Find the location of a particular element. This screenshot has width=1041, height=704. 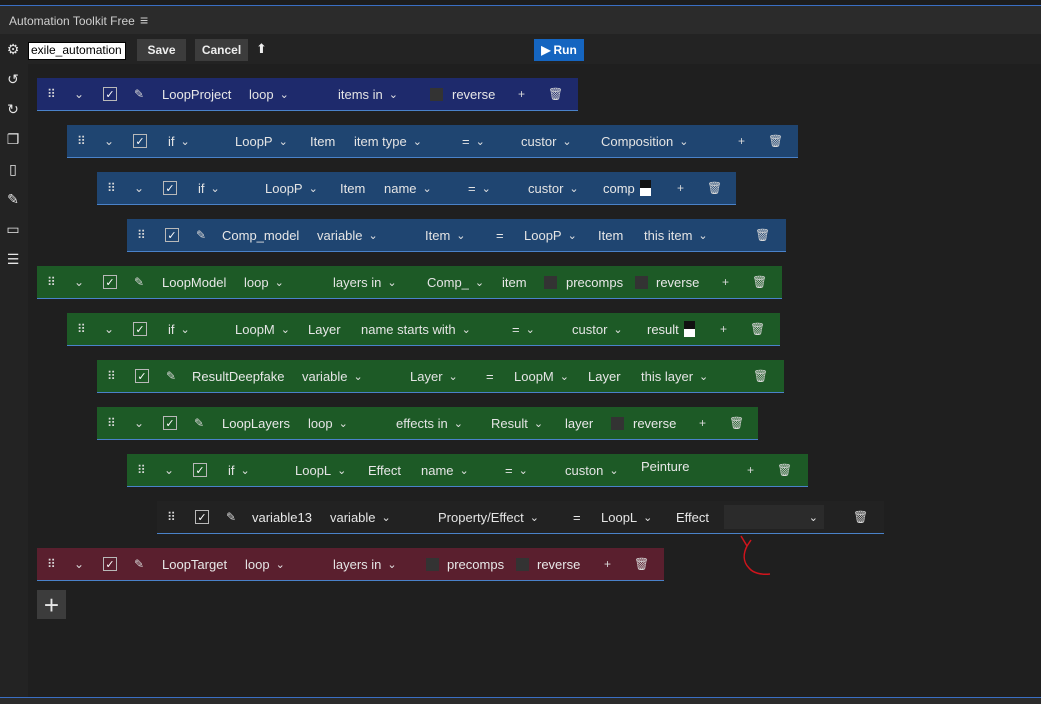

block-name: LoopLayers is located at coordinates (256, 423).